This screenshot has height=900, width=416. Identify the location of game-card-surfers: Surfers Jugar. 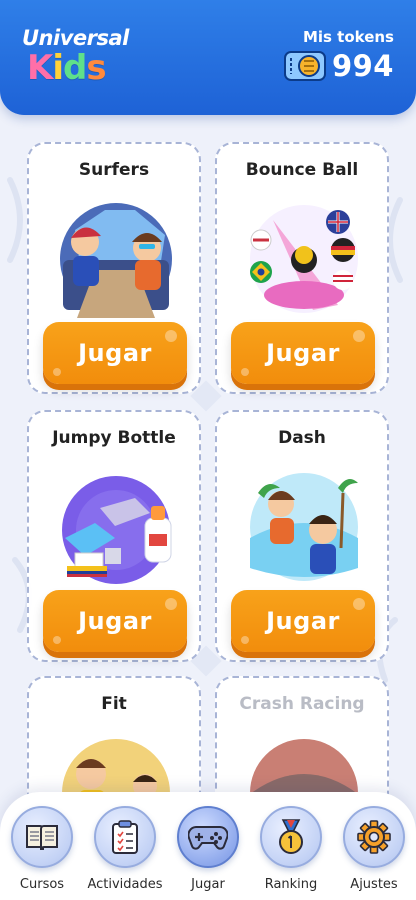
(114, 268).